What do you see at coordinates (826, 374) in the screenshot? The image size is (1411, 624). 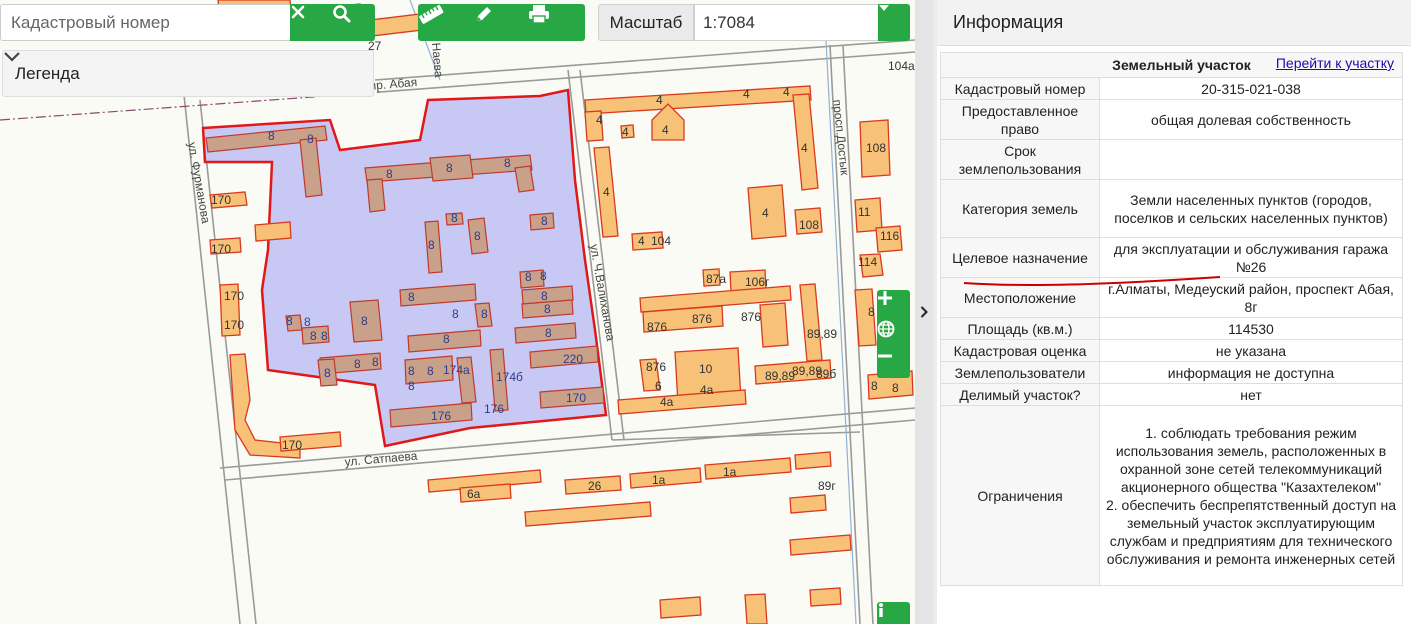 I see `building-number-label: 89б` at bounding box center [826, 374].